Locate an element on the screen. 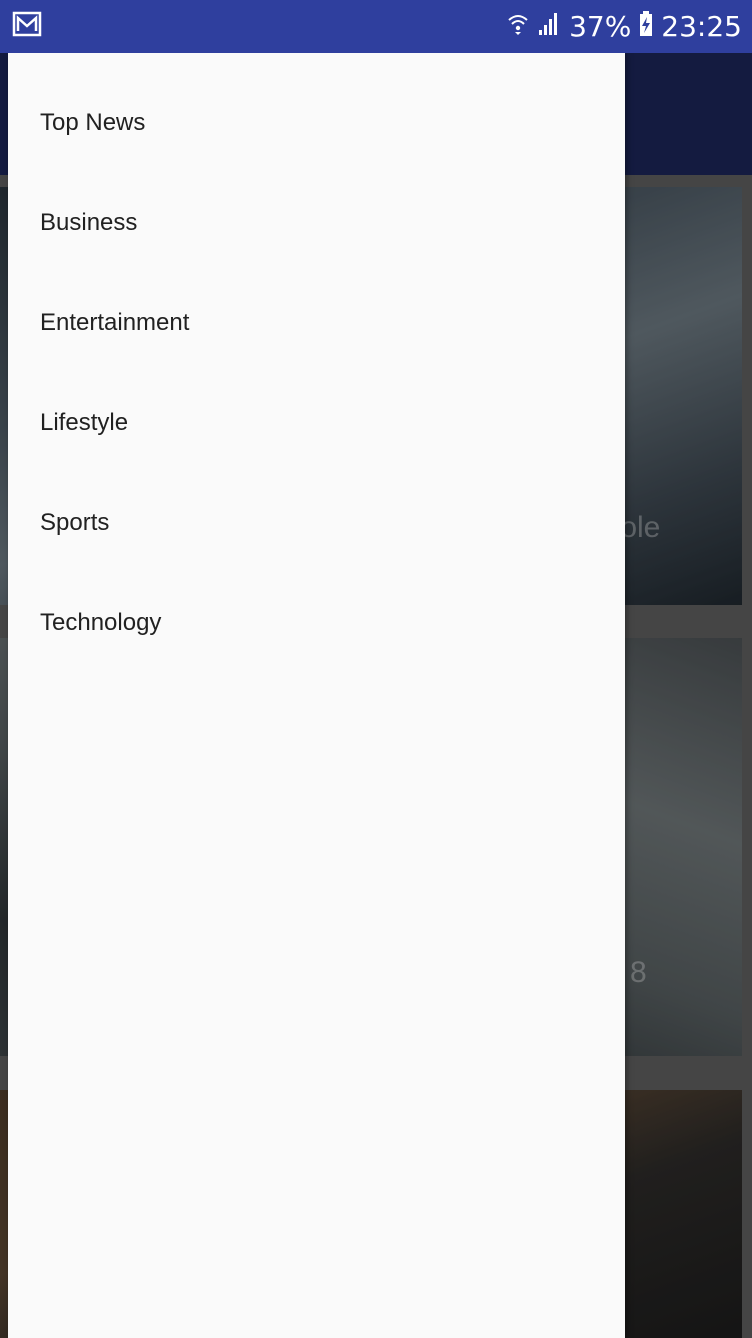 The height and width of the screenshot is (1338, 752). drawer-item-technology: Technology is located at coordinates (316, 623).